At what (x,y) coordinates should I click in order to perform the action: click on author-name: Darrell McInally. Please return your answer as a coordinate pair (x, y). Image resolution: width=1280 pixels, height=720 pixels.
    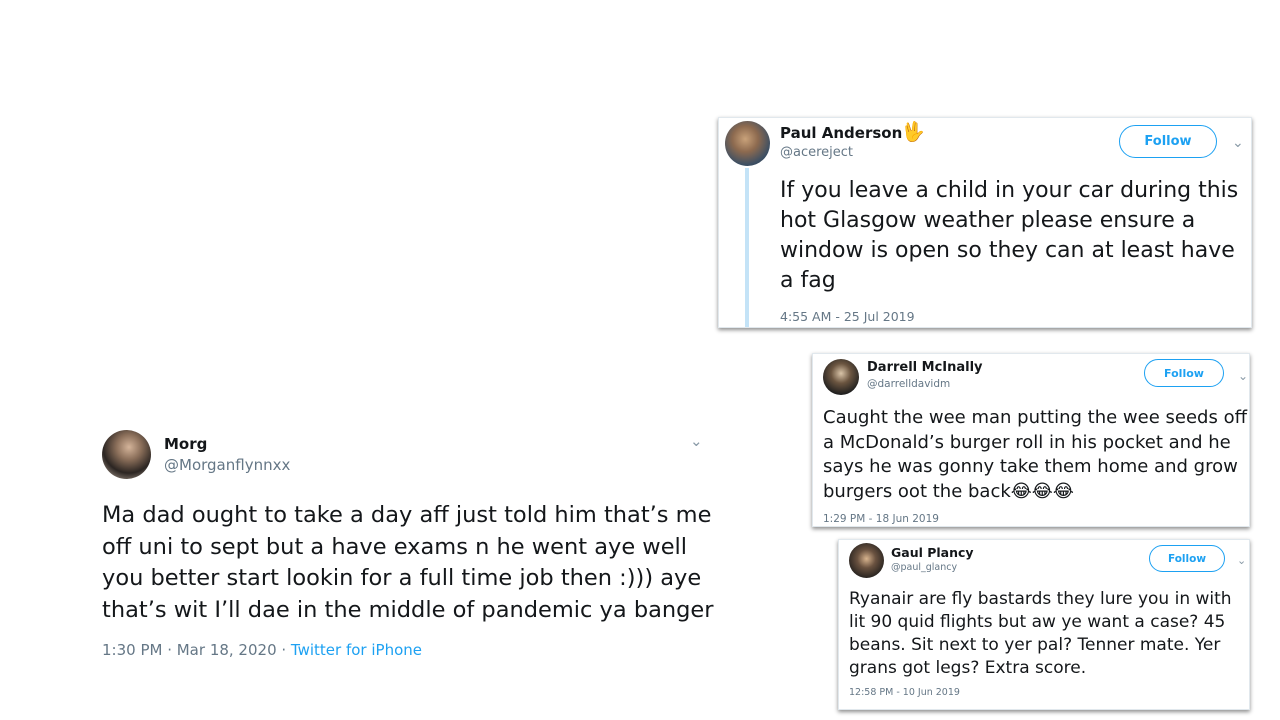
    Looking at the image, I should click on (925, 367).